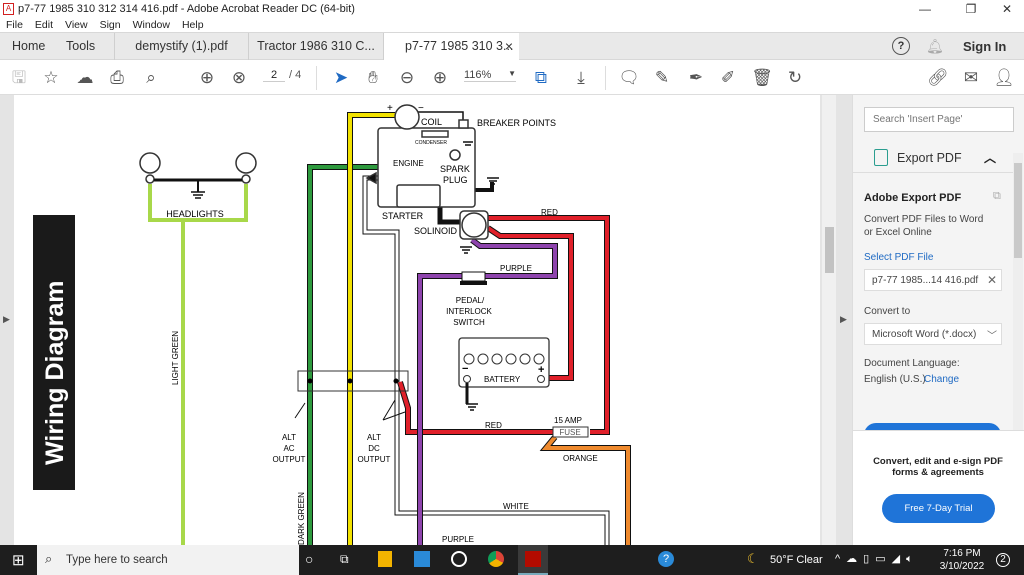  Describe the element at coordinates (971, 78) in the screenshot. I see `email-icon: ✉` at that location.